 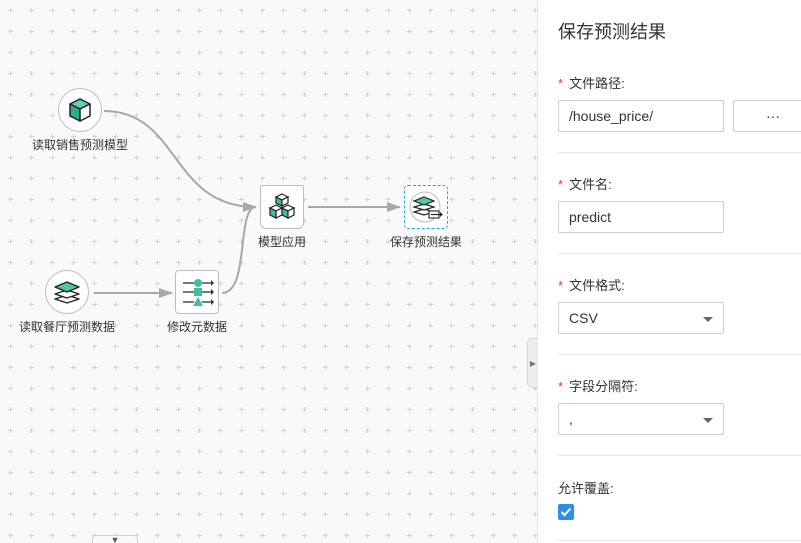 What do you see at coordinates (603, 386) in the screenshot?
I see `field-separator-label: 字段分隔符:` at bounding box center [603, 386].